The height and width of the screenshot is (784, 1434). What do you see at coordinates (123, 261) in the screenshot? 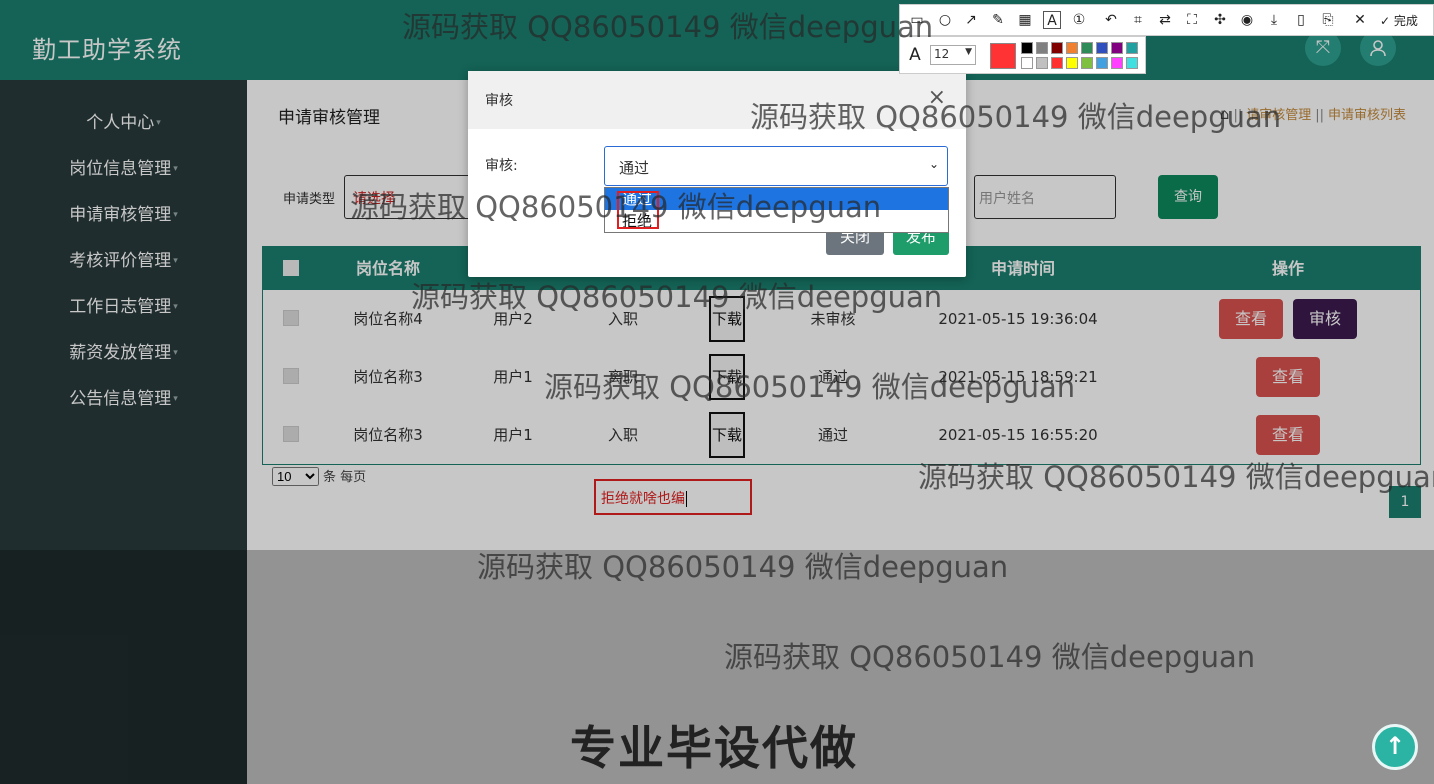
I see `sidebar-item-evaluation: 考核评价管理 ▾` at bounding box center [123, 261].